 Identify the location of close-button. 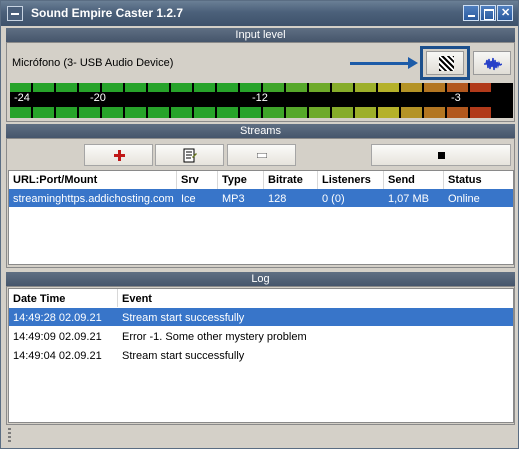
(505, 13).